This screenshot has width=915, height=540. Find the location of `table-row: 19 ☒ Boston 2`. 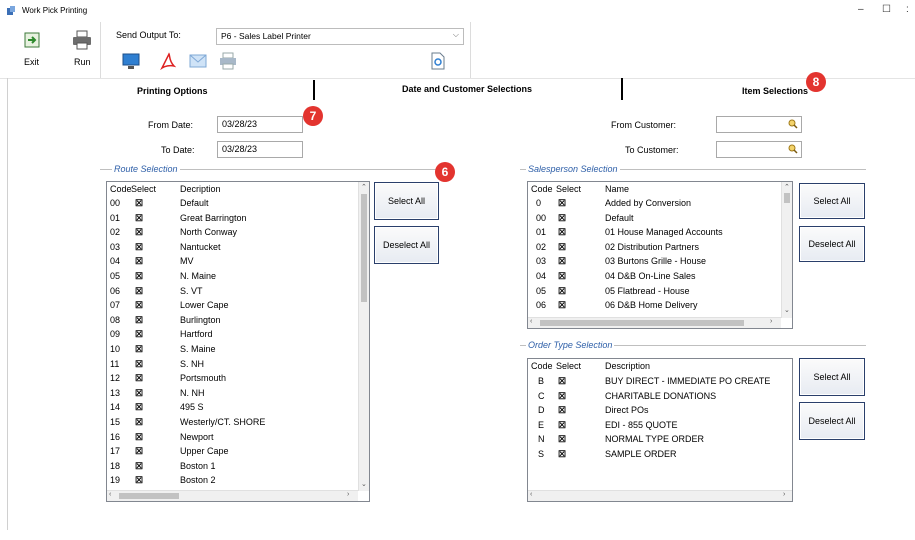

table-row: 19 ☒ Boston 2 is located at coordinates (238, 480).